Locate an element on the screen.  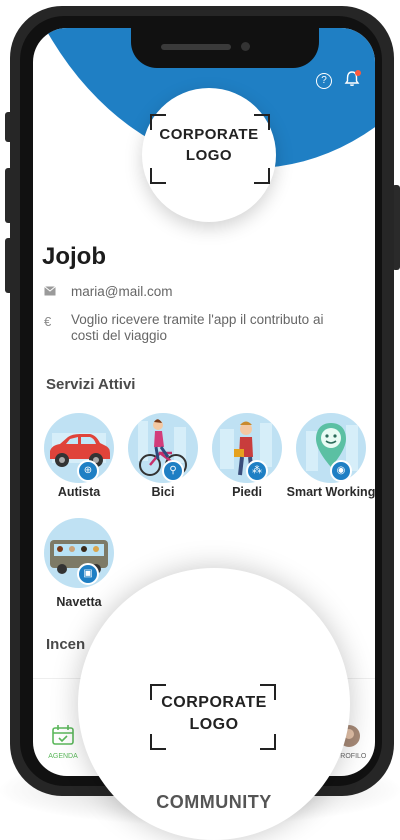
help-circle-icon: ? is located at coordinates (324, 81).